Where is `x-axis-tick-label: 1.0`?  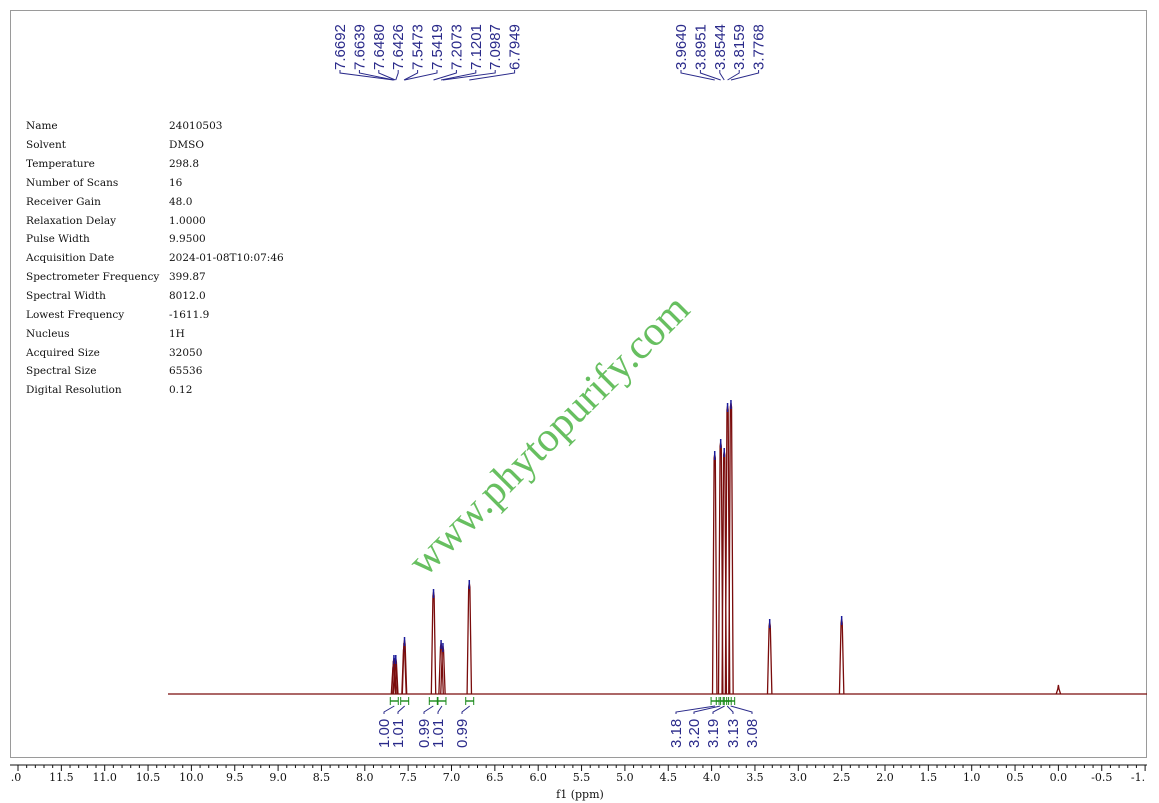
x-axis-tick-label: 1.0 is located at coordinates (972, 777).